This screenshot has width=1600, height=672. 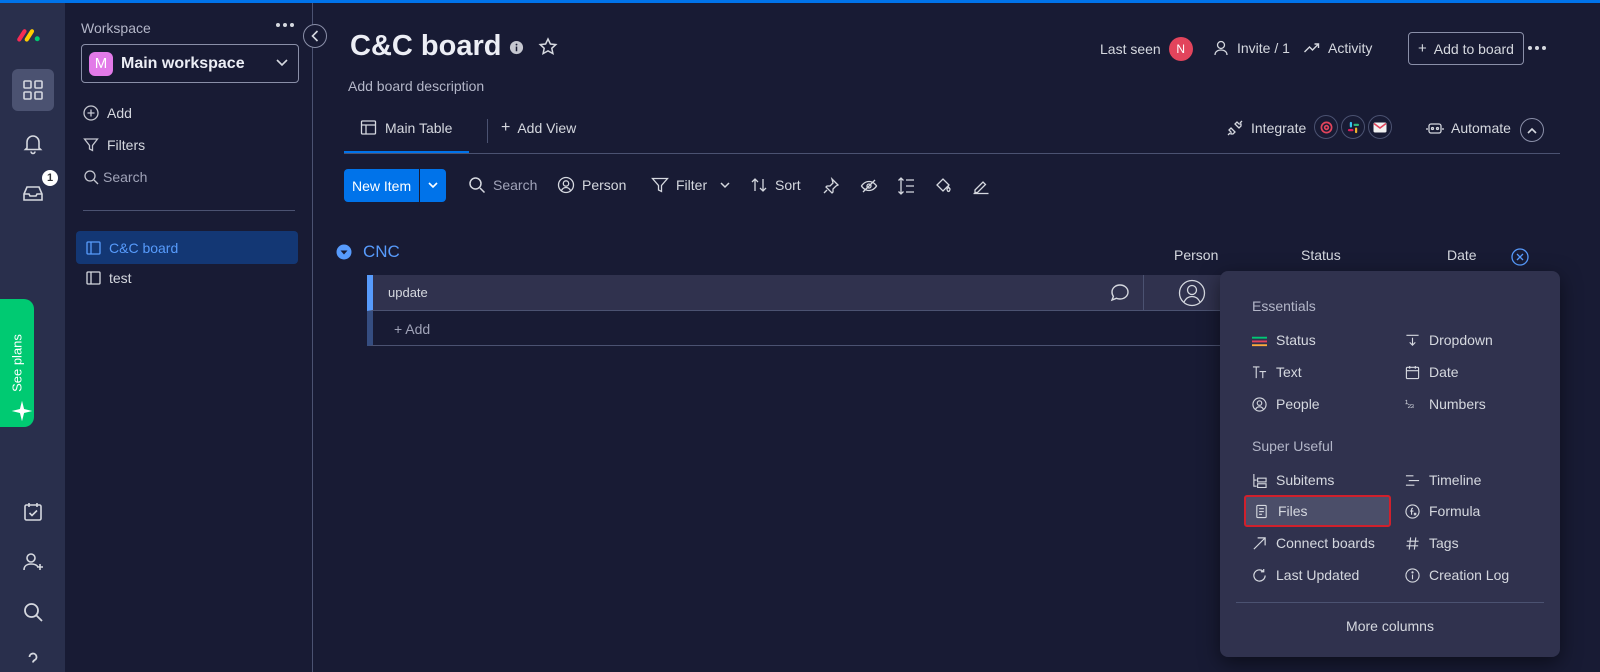 I want to click on integrate-button: Integrate, so click(x=1266, y=128).